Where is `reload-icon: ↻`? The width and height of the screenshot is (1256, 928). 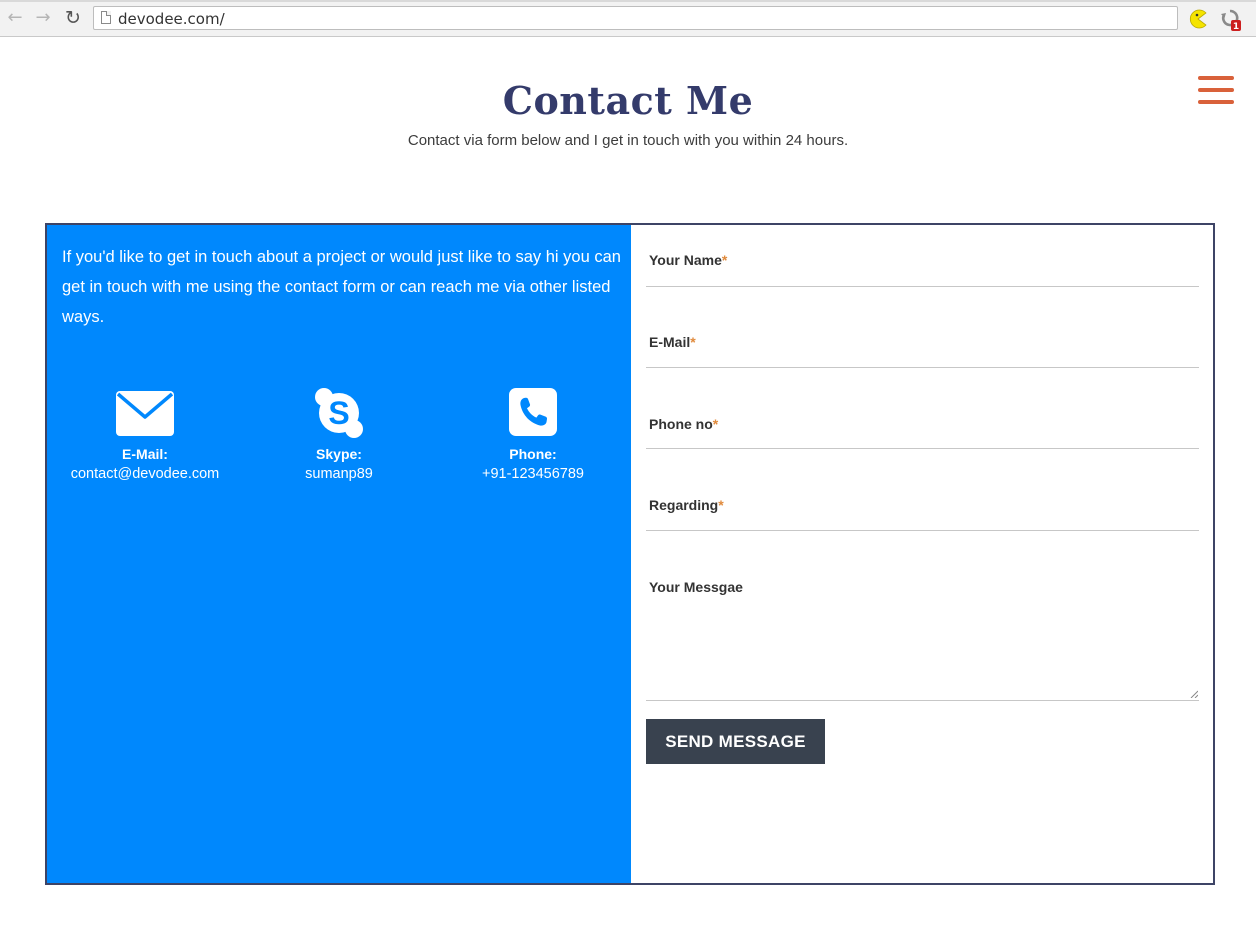
reload-icon: ↻ is located at coordinates (73, 18).